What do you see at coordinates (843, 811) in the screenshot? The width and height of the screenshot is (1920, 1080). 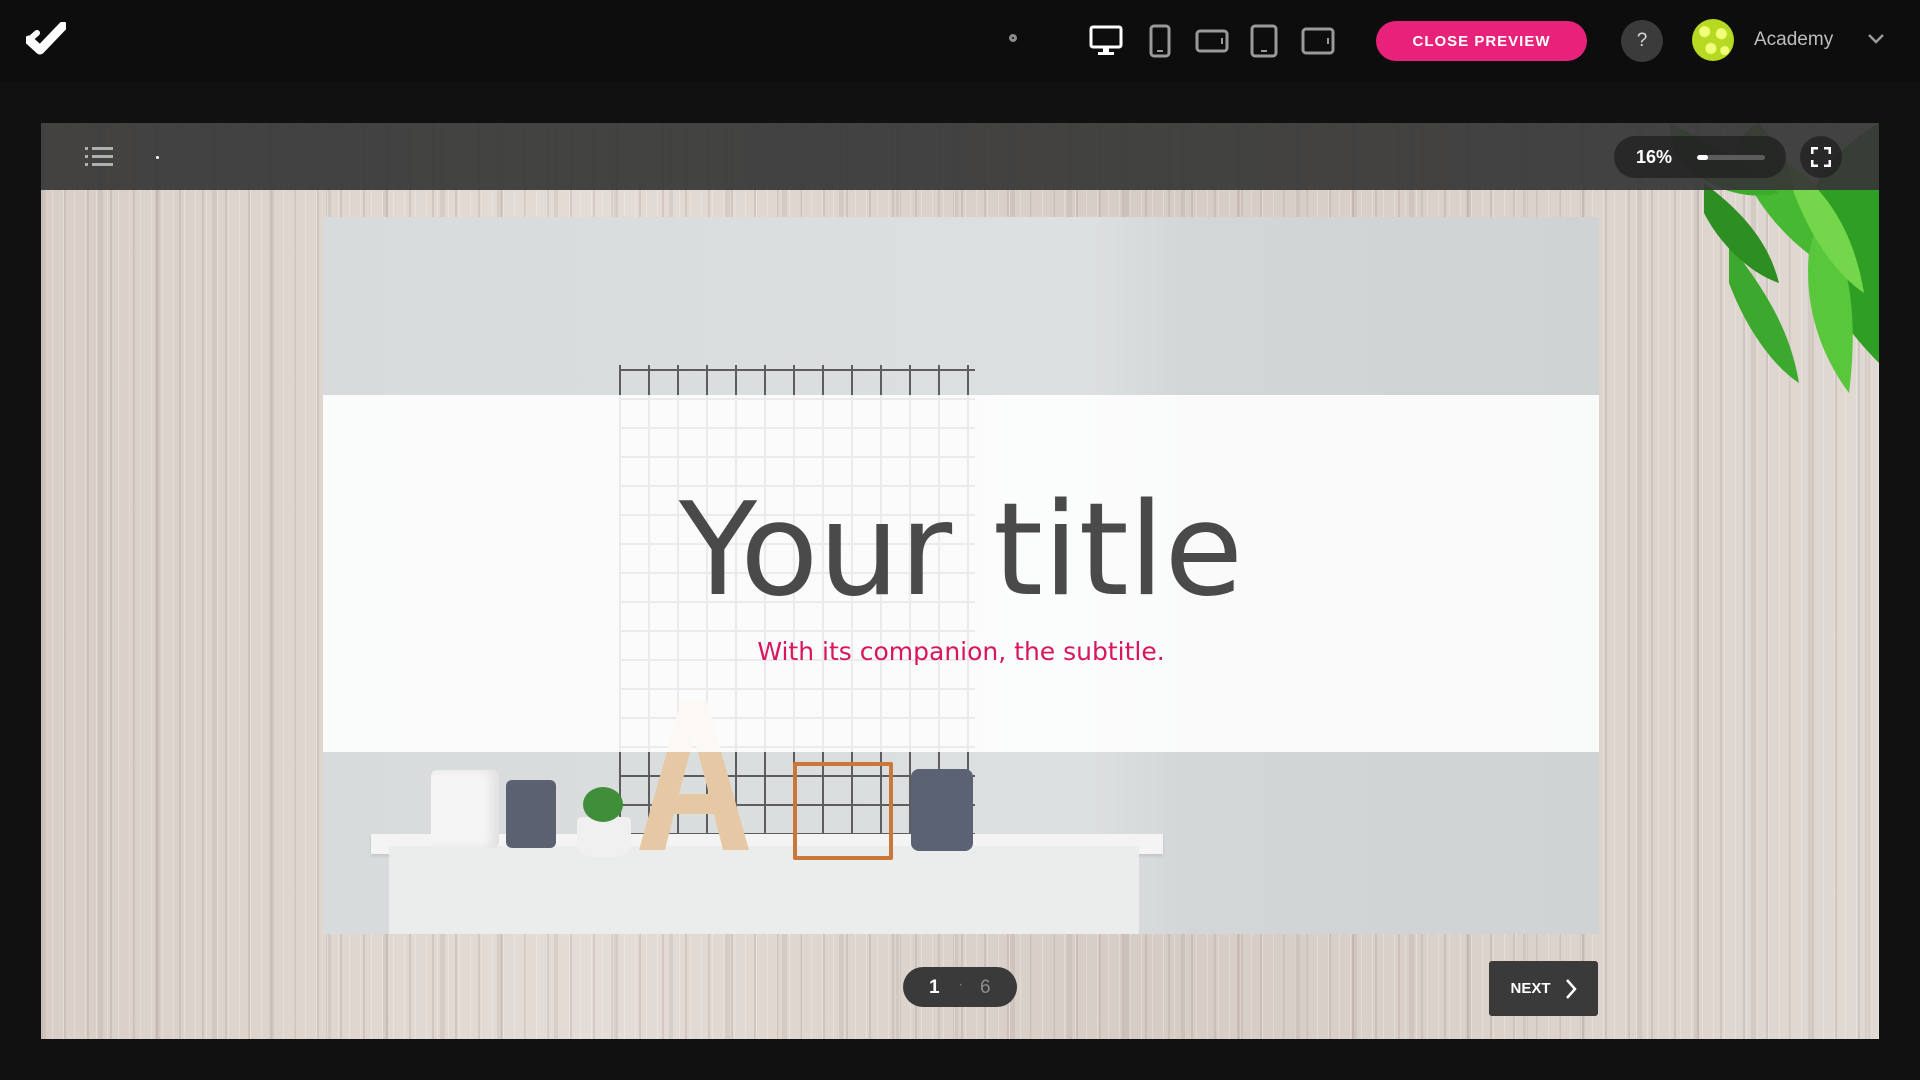 I see `copper-holder-image` at bounding box center [843, 811].